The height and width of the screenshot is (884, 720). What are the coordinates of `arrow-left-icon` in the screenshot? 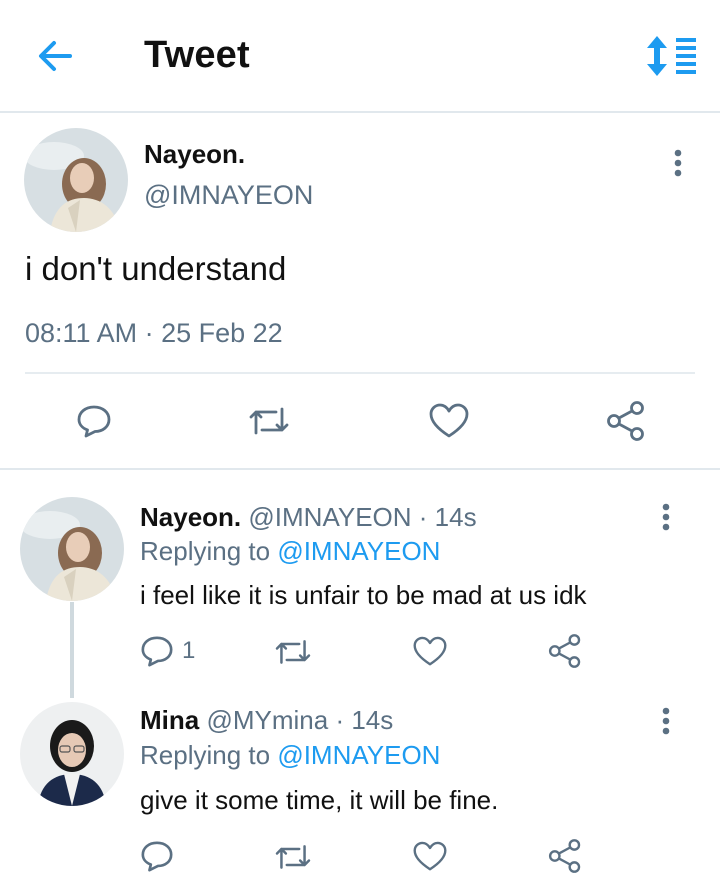 It's located at (55, 56).